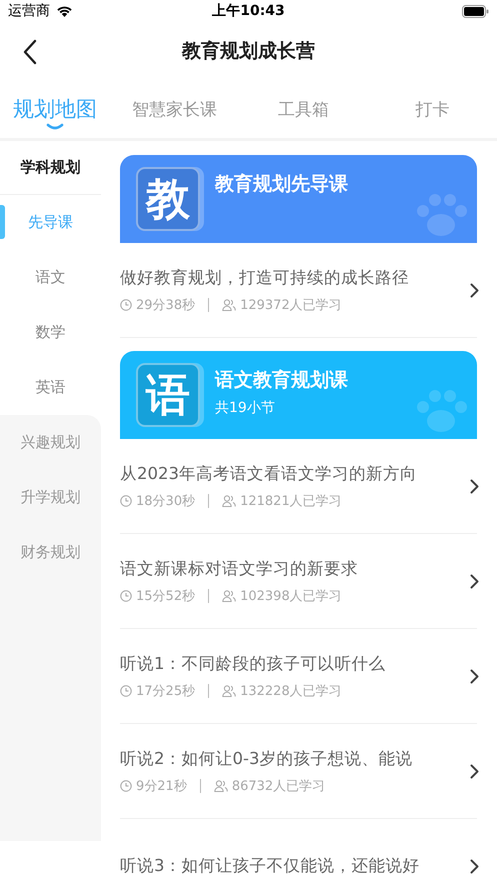  Describe the element at coordinates (64, 11) in the screenshot. I see `wifi-icon` at that location.